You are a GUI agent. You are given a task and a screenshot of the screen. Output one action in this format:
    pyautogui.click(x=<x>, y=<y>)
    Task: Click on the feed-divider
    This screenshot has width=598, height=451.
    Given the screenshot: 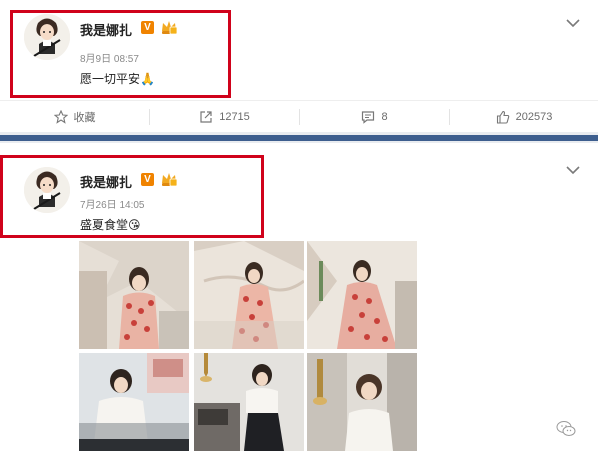 What is the action you would take?
    pyautogui.click(x=299, y=137)
    